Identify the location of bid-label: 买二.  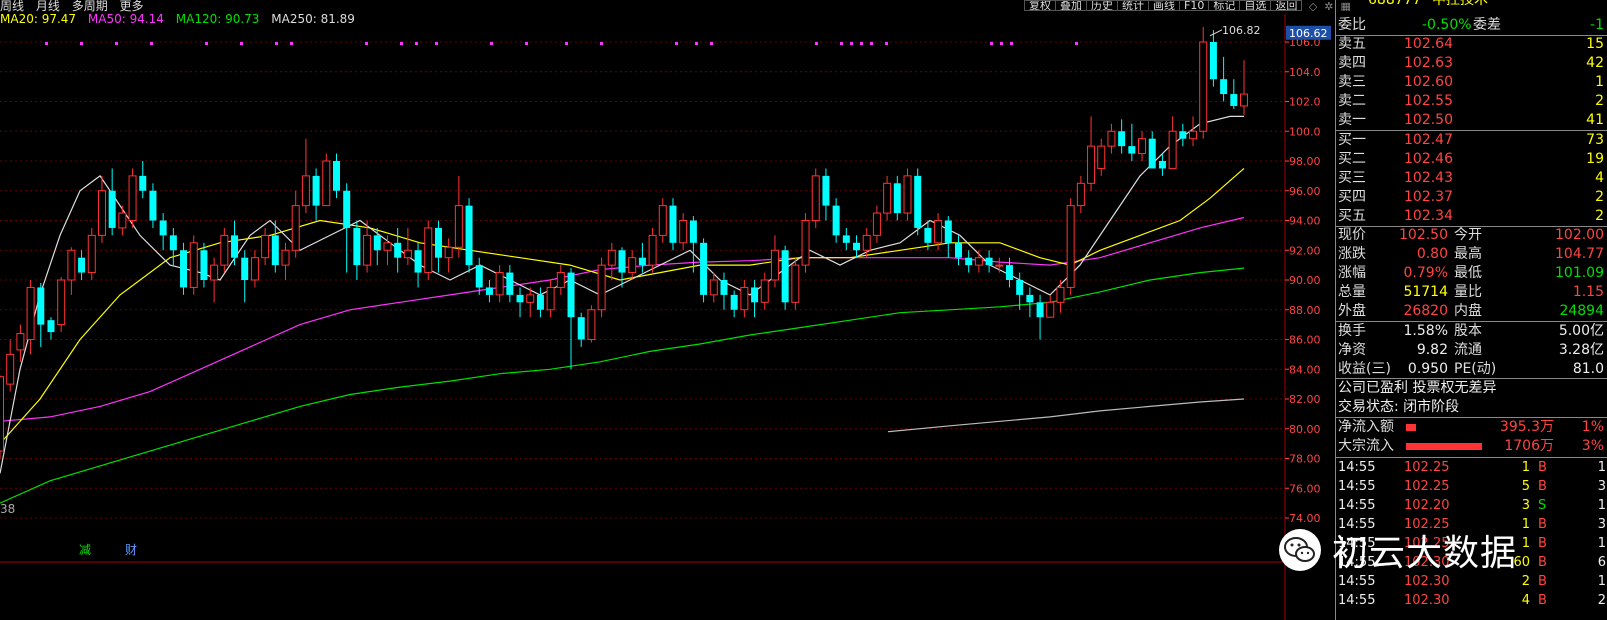
(1352, 159).